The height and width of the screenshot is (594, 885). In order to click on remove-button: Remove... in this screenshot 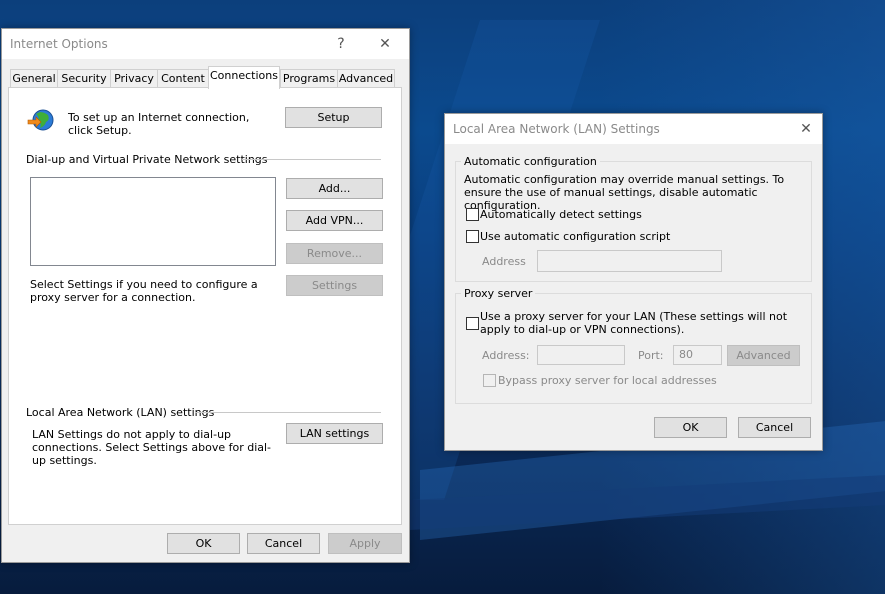, I will do `click(334, 253)`.